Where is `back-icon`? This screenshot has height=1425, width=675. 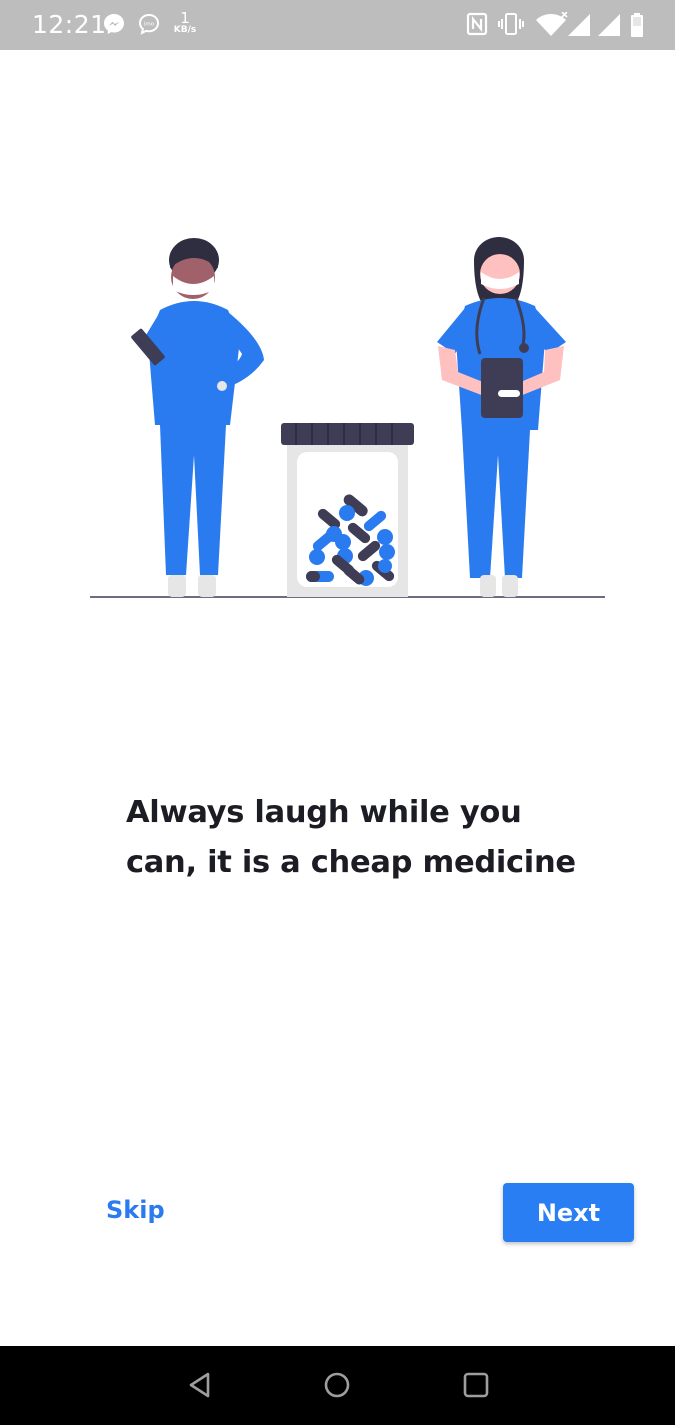 back-icon is located at coordinates (200, 1385).